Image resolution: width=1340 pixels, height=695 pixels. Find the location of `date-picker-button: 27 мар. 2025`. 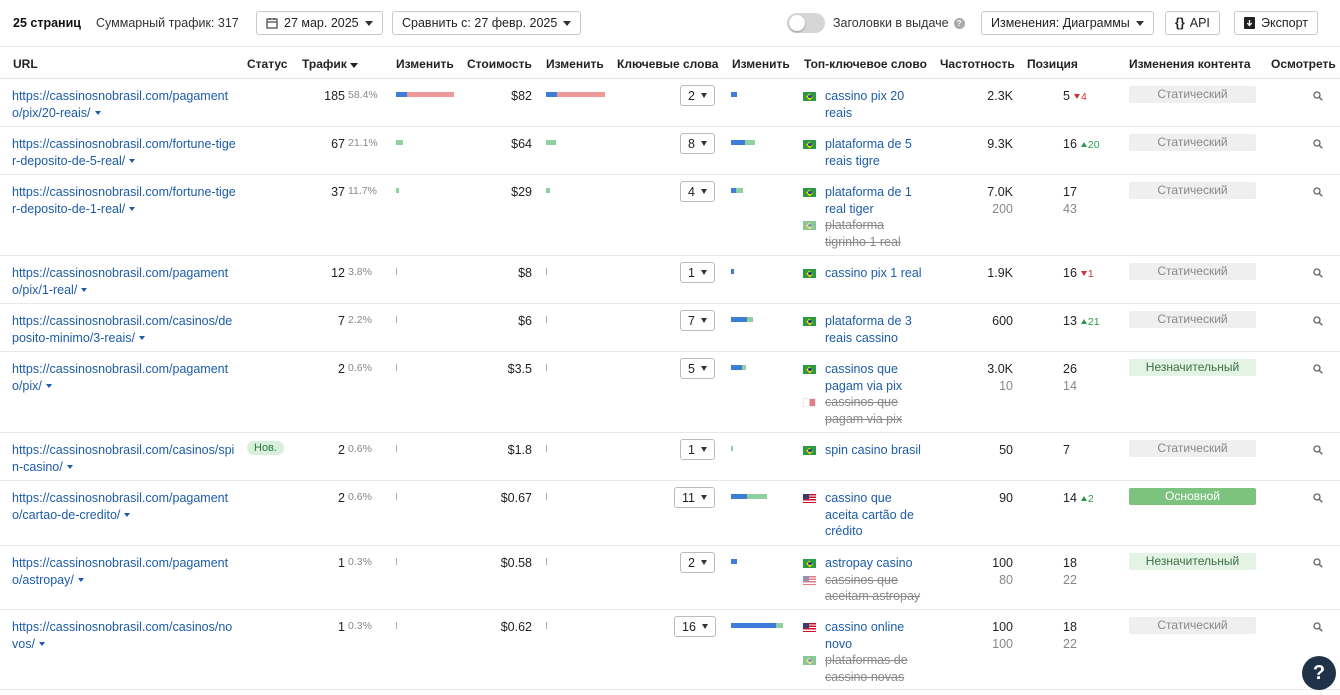

date-picker-button: 27 мар. 2025 is located at coordinates (319, 23).